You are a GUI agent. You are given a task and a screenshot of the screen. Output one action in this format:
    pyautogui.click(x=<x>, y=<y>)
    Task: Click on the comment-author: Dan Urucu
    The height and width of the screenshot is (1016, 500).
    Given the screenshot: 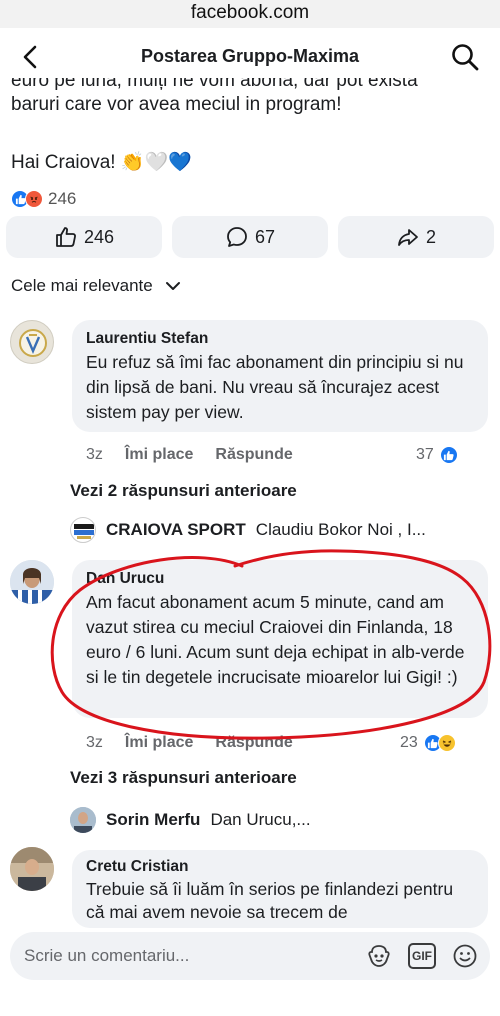 What is the action you would take?
    pyautogui.click(x=280, y=579)
    